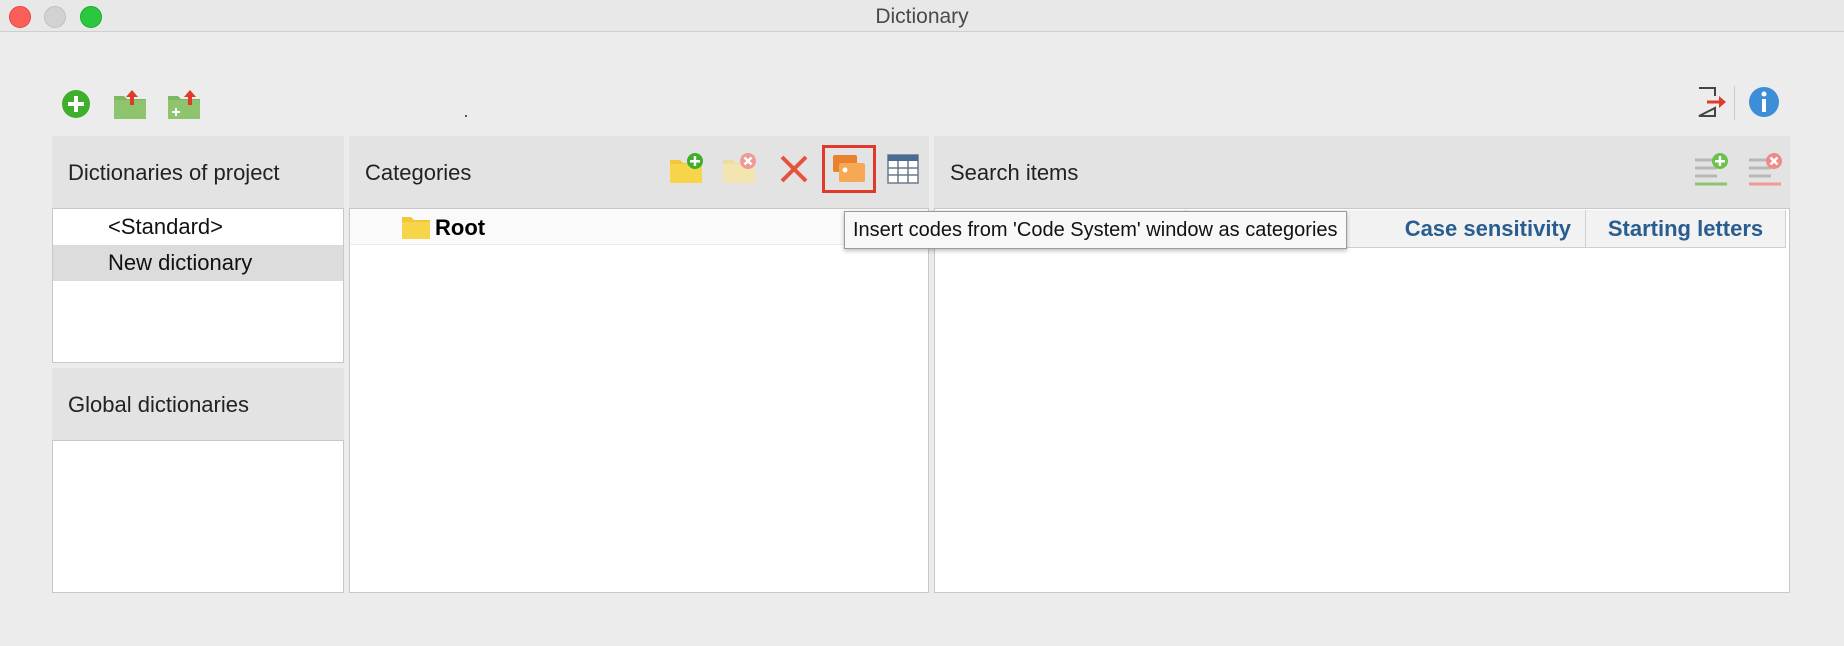  What do you see at coordinates (130, 104) in the screenshot?
I see `import-folder-icon` at bounding box center [130, 104].